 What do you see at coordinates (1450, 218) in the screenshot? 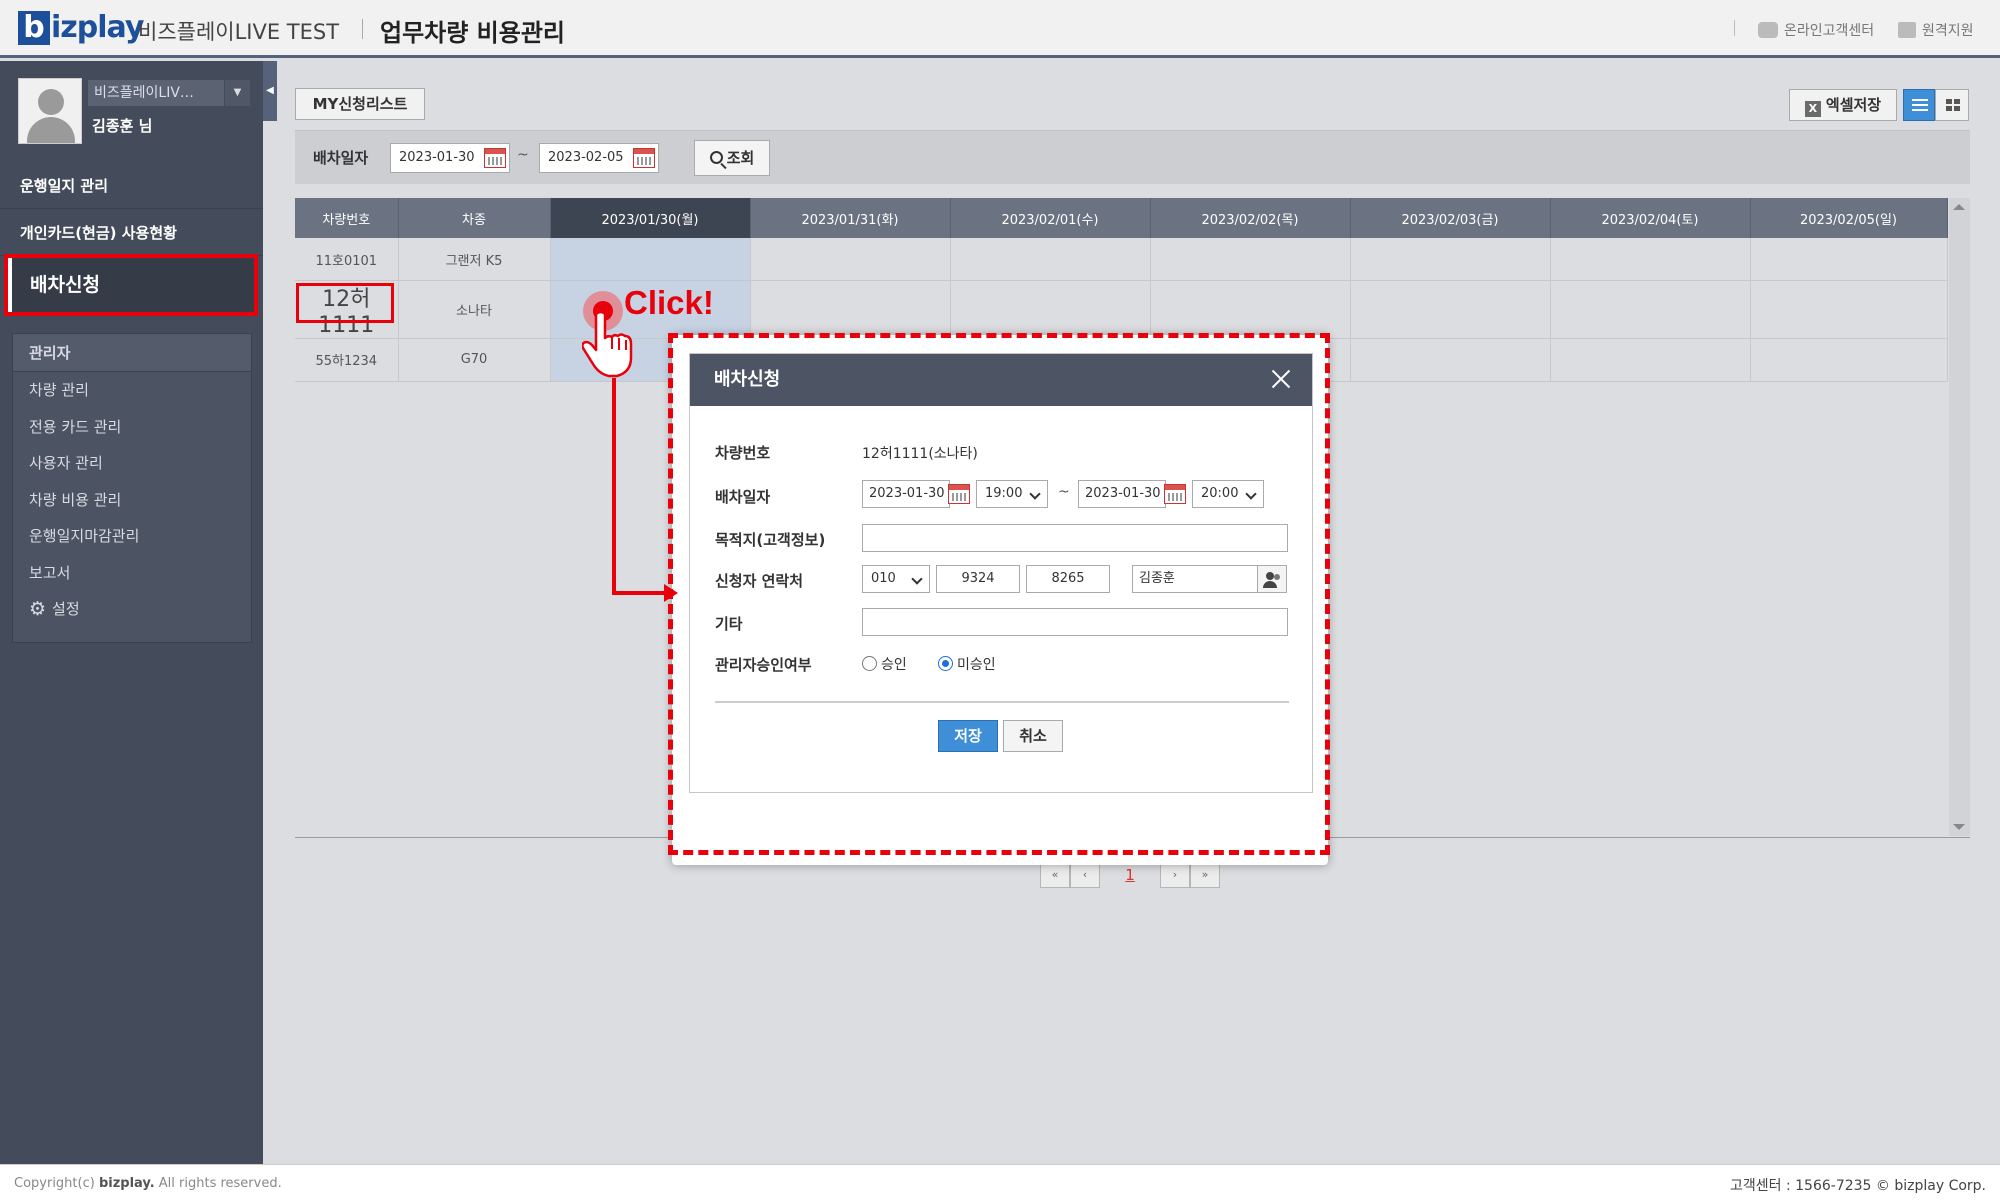
I see `col-date: 2023/02/03(금)` at bounding box center [1450, 218].